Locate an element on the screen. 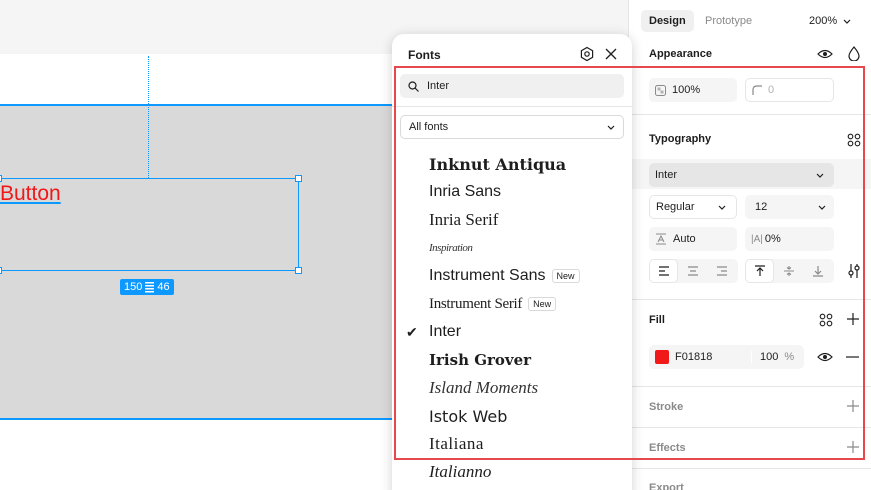  export-title: Export is located at coordinates (666, 486).